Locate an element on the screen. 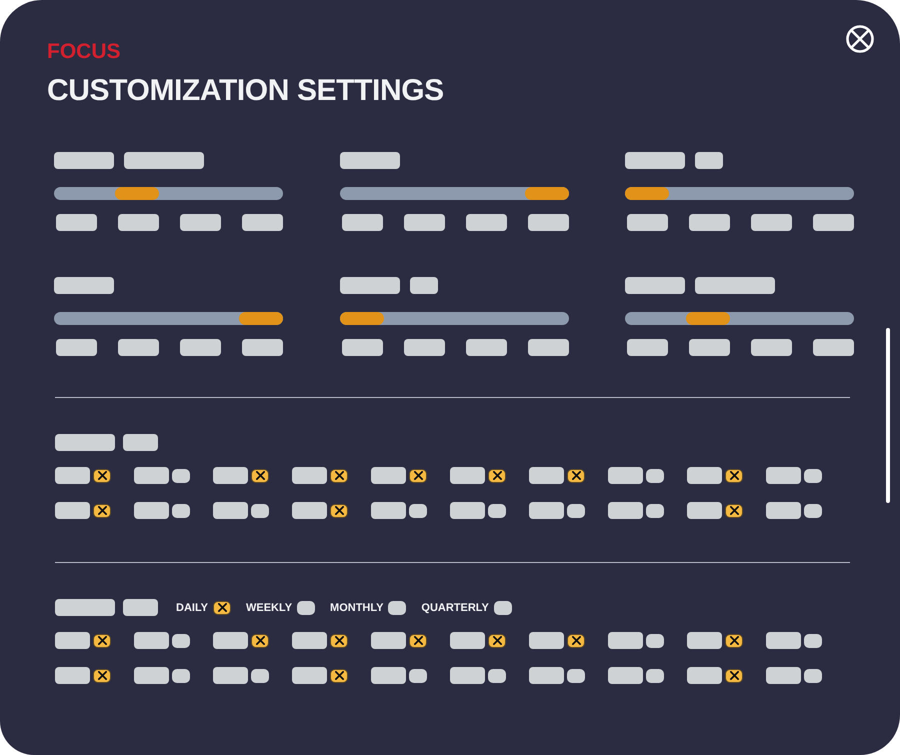 The width and height of the screenshot is (900, 755). close-button is located at coordinates (860, 39).